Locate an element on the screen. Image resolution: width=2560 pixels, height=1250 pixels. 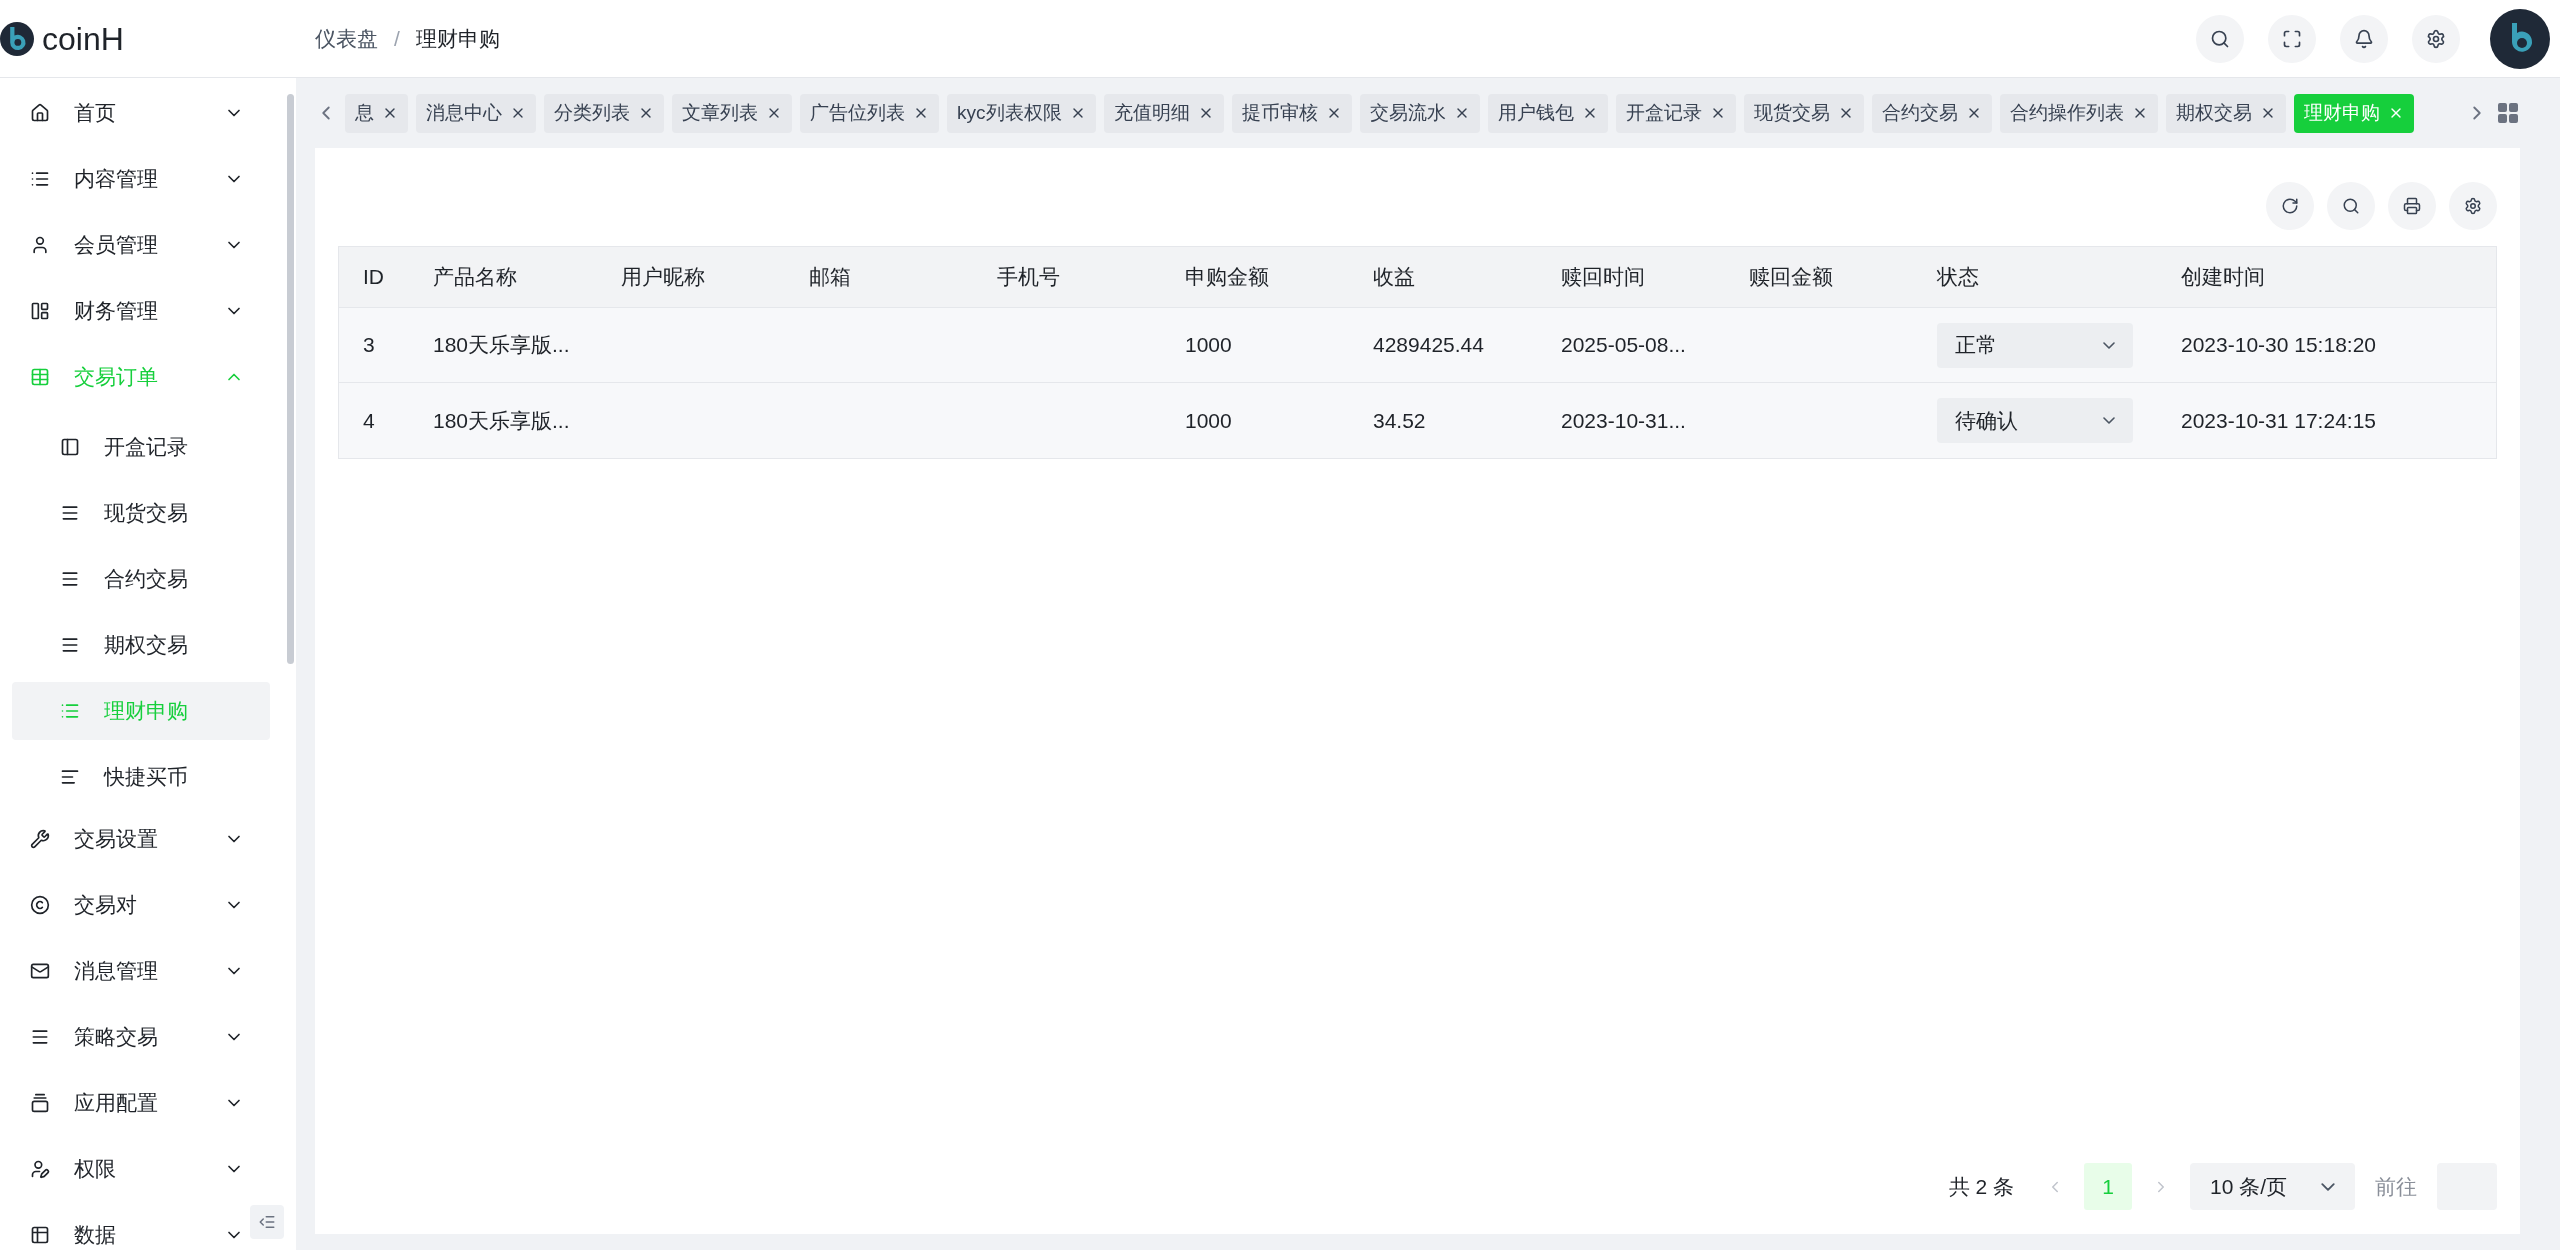
sidebar-subitem: 现货交易 is located at coordinates (141, 513).